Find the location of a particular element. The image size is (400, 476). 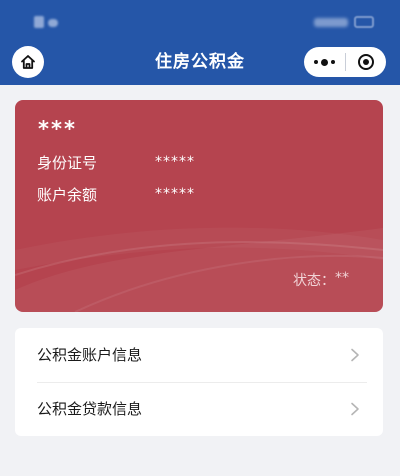

menu-item-label: 公积金账户信息 is located at coordinates (90, 355).